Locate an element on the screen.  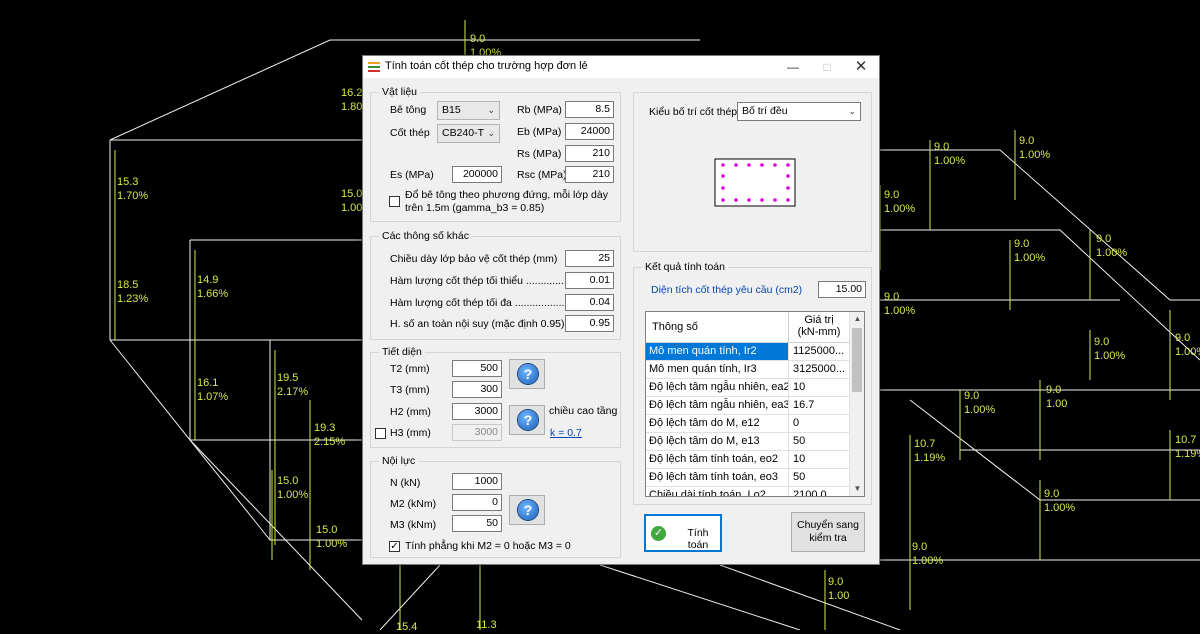
bg-label: 19.5 2.17% is located at coordinates (293, 385).